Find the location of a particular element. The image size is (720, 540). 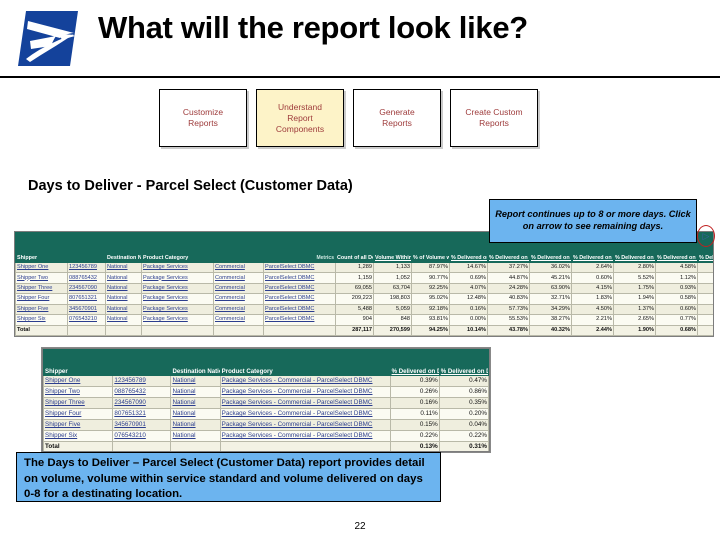

cell-count: 1,289 is located at coordinates (354, 267).